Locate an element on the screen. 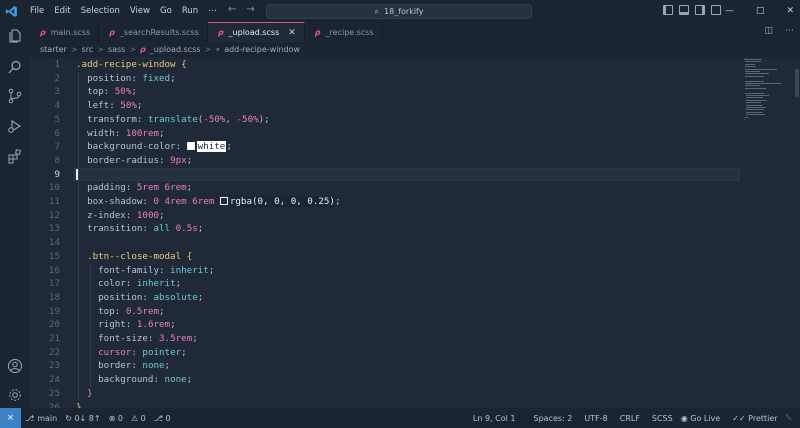  source-control-icon is located at coordinates (15, 96).